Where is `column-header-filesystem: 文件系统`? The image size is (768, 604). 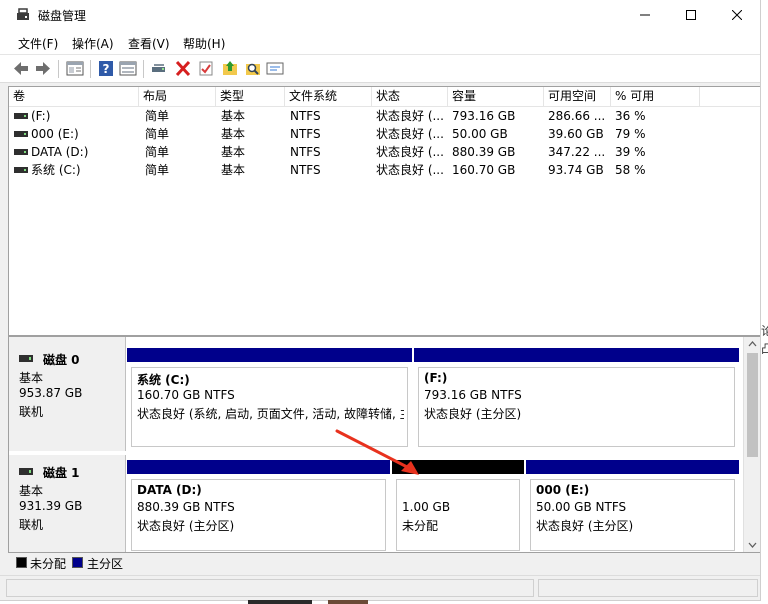
column-header-filesystem: 文件系统 is located at coordinates (328, 96).